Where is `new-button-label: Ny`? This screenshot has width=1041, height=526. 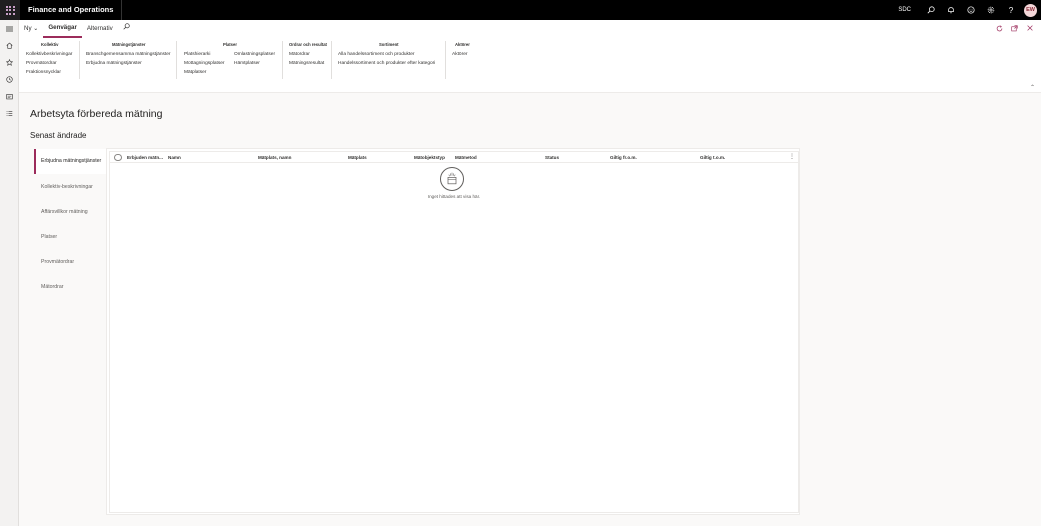 new-button-label: Ny is located at coordinates (28, 28).